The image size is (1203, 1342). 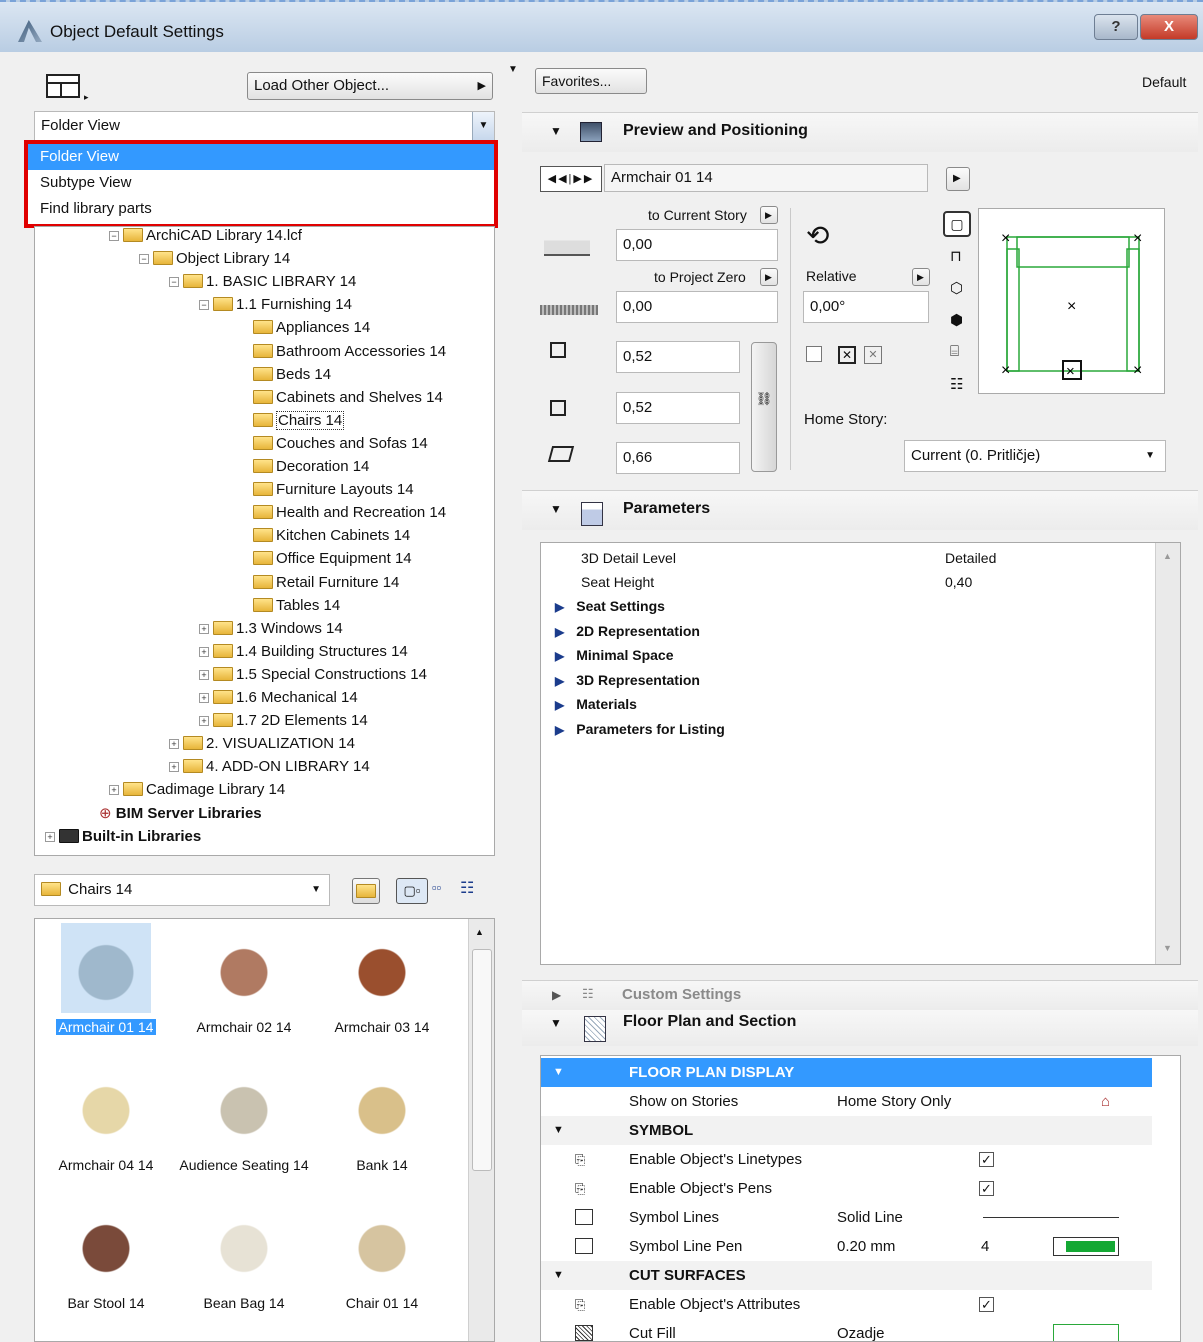 I want to click on relative-button: ▶, so click(x=921, y=277).